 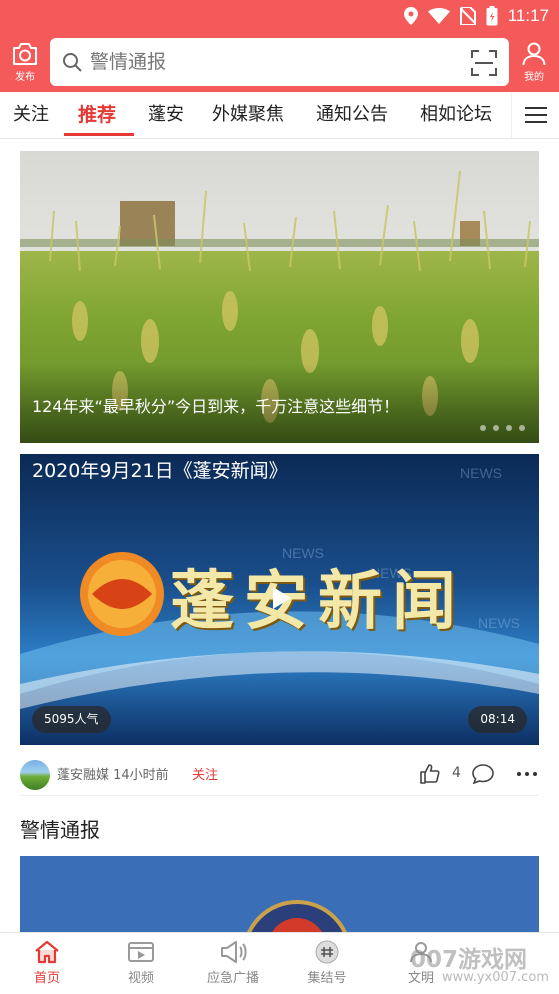 I want to click on tab-follow: 关注, so click(x=31, y=115).